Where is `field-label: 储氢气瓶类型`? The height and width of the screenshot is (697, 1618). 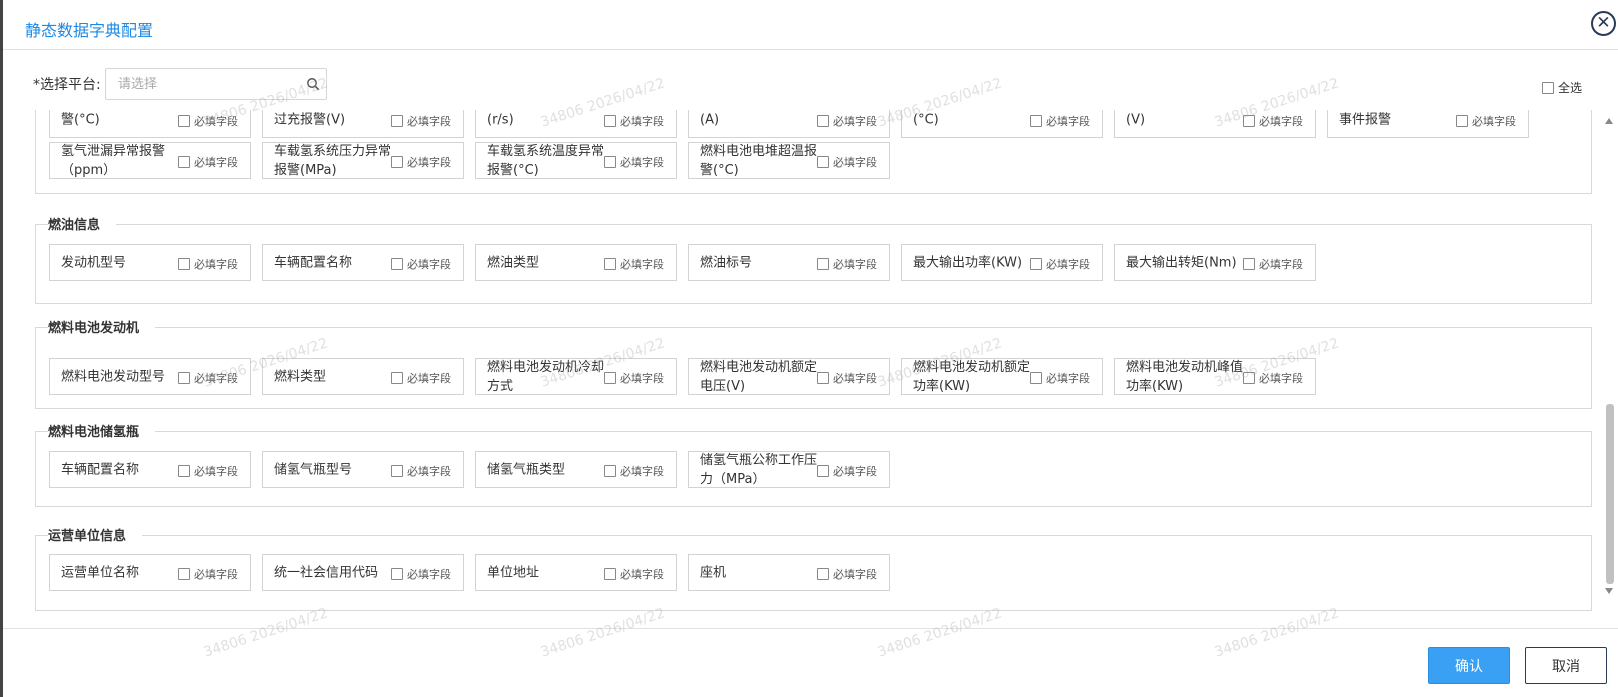 field-label: 储氢气瓶类型 is located at coordinates (526, 469).